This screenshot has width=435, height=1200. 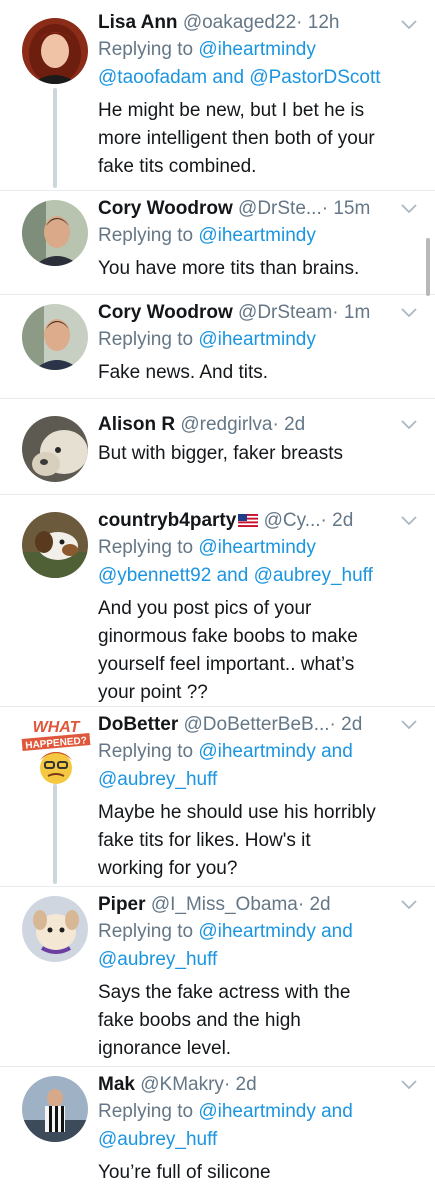 What do you see at coordinates (184, 1172) in the screenshot?
I see `tweet-text: You’re full of silicone` at bounding box center [184, 1172].